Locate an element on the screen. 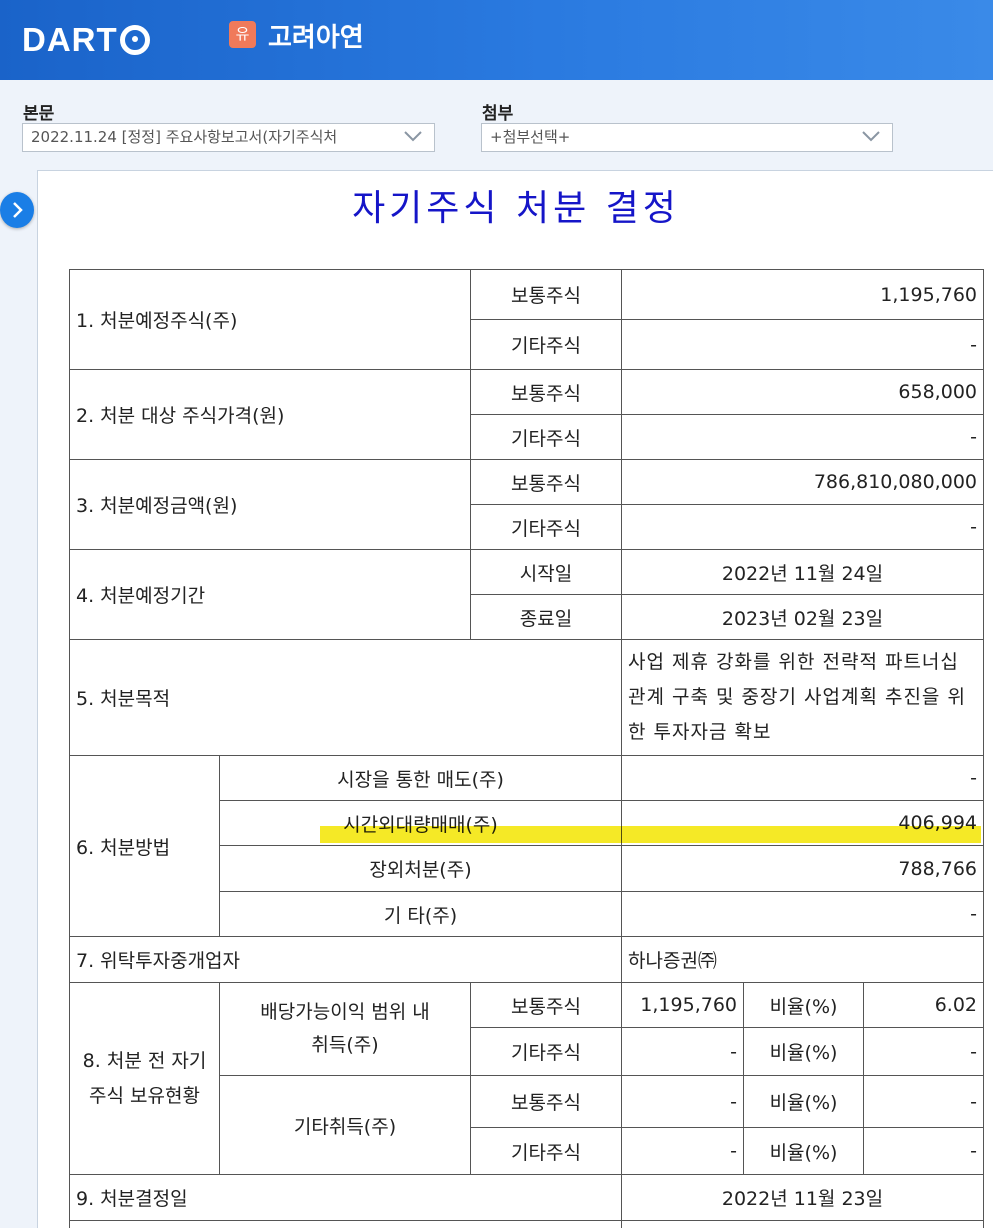  dart-logo: DART is located at coordinates (86, 40).